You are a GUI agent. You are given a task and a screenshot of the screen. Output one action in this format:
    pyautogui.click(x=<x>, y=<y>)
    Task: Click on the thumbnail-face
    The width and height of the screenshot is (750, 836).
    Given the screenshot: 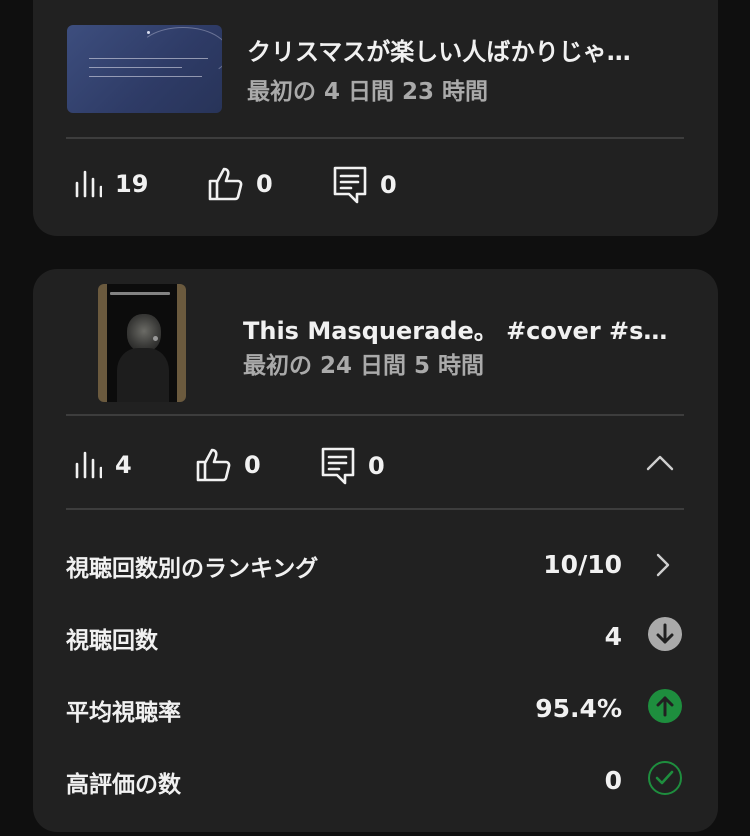 What is the action you would take?
    pyautogui.click(x=144, y=333)
    